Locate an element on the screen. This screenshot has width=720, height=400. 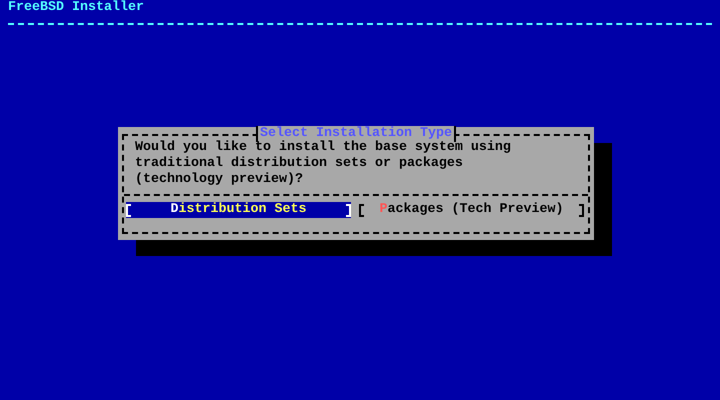
dialog-message: Would you like to install the base system using traditional distribution sets or packages (technology preview)? is located at coordinates (323, 164).